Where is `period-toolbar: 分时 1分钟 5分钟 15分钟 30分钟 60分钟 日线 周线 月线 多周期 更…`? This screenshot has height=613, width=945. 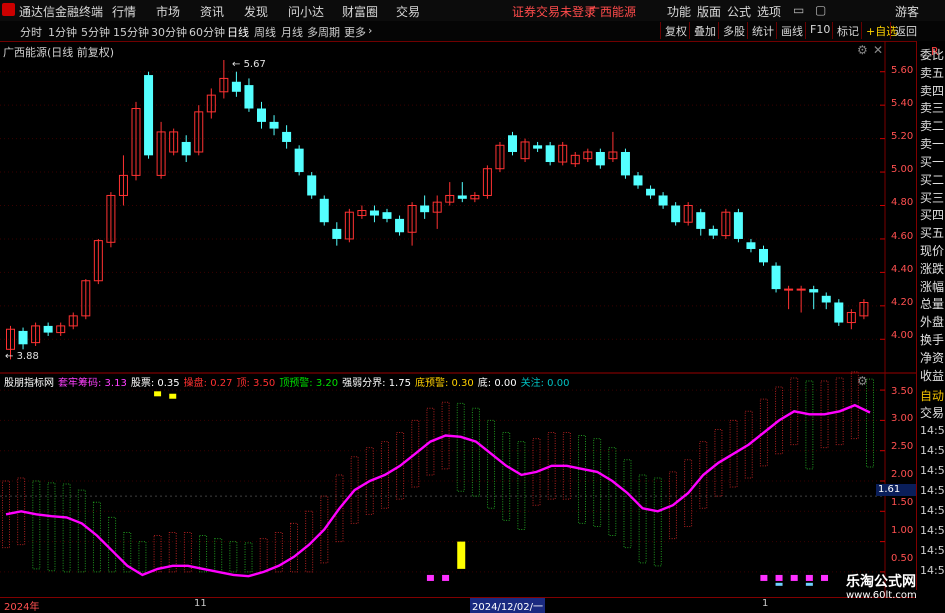 period-toolbar: 分时 1分钟 5分钟 15分钟 30分钟 60分钟 日线 周线 月线 多周期 更… is located at coordinates (472, 31).